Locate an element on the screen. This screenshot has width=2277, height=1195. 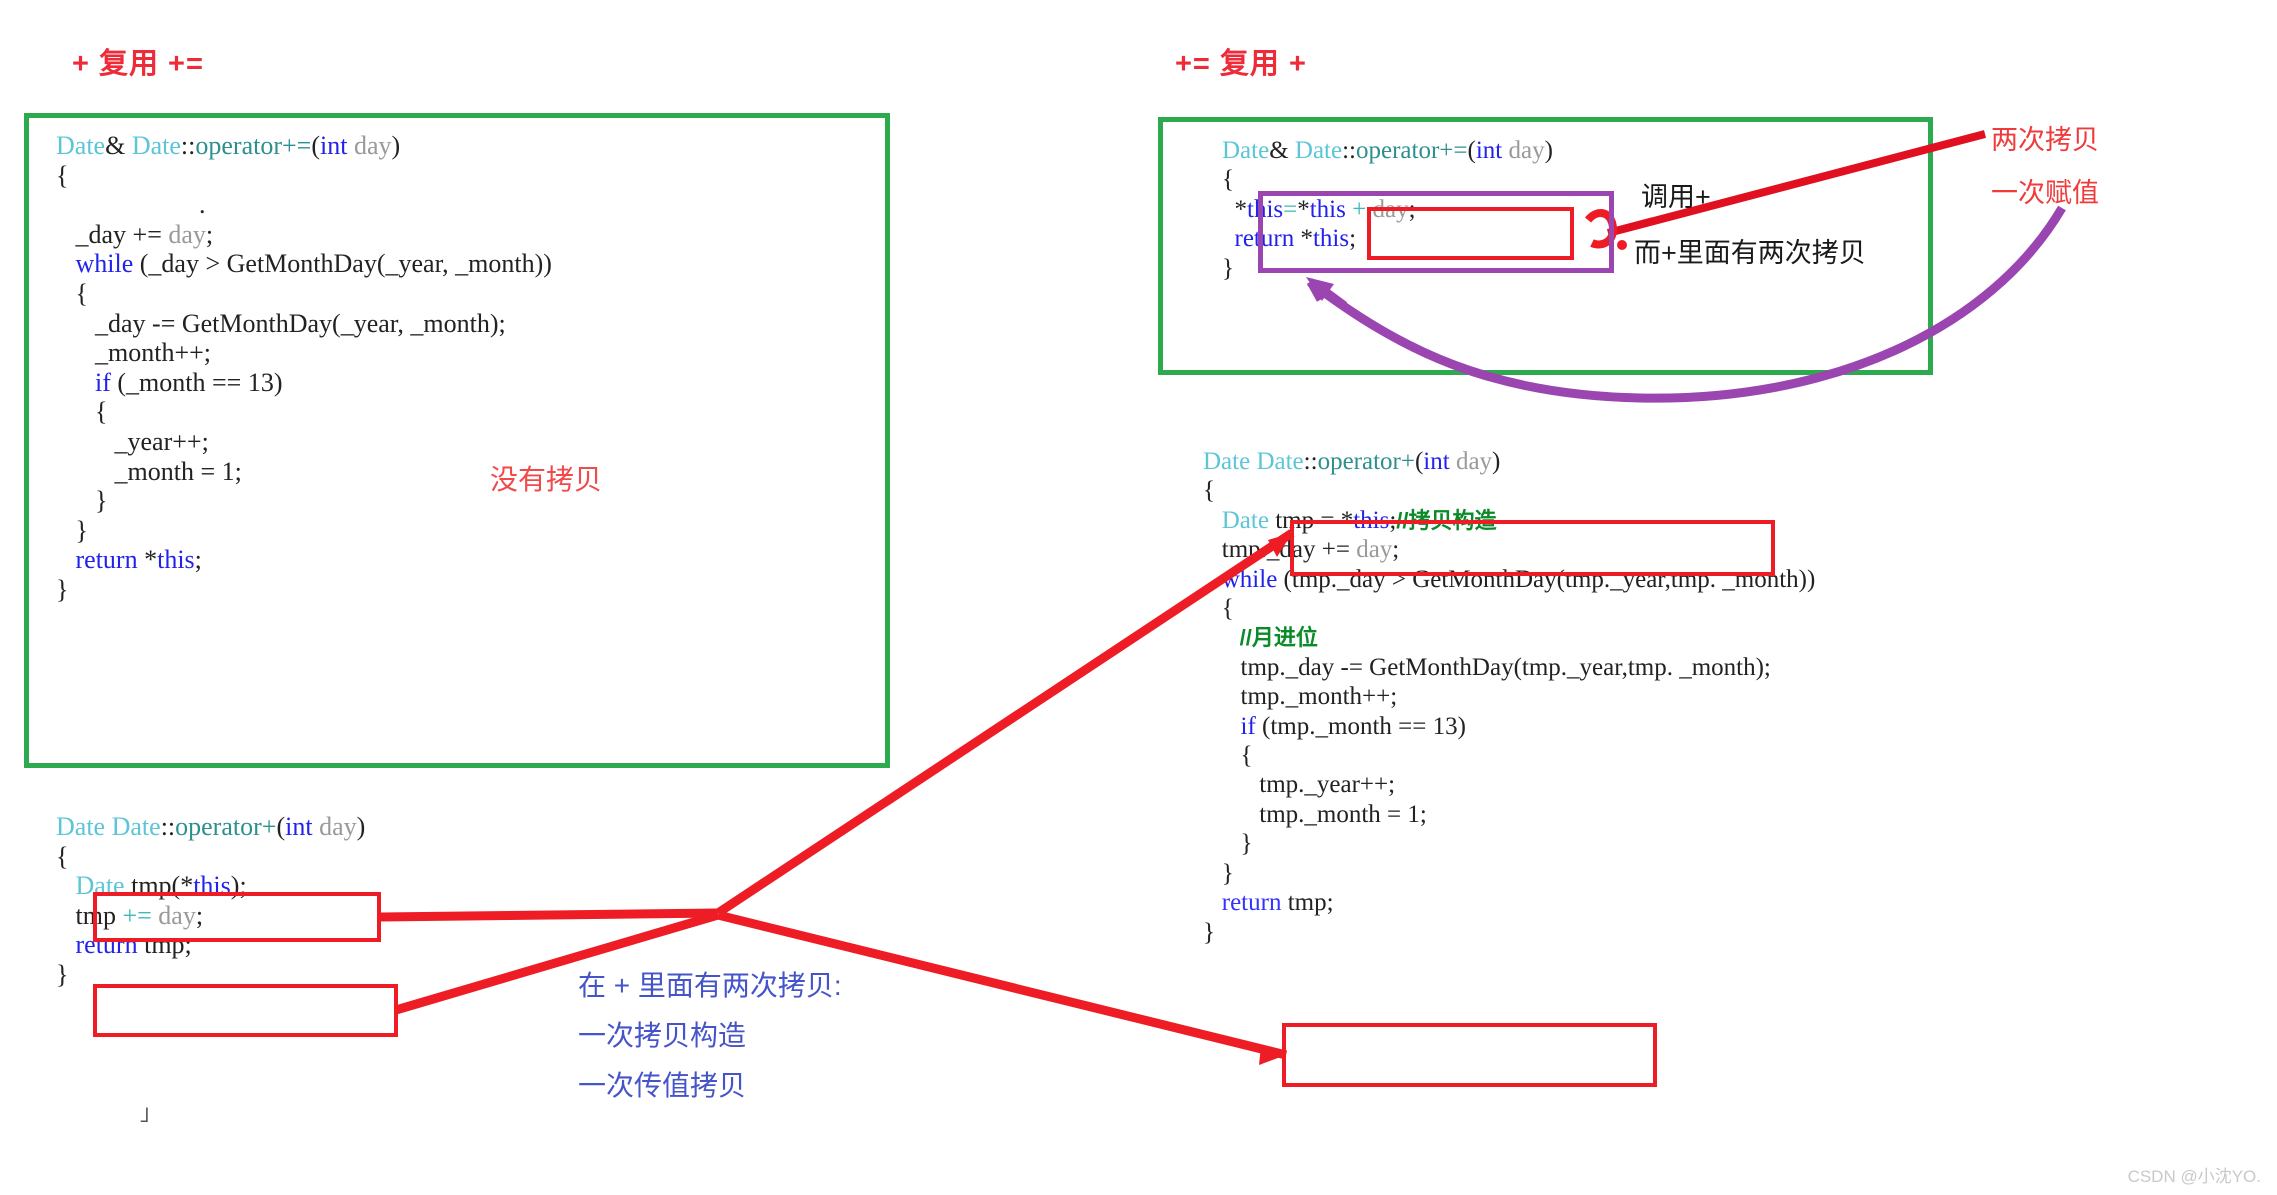
annotation-blue-line2: 一次拷贝构造 is located at coordinates (662, 1035).